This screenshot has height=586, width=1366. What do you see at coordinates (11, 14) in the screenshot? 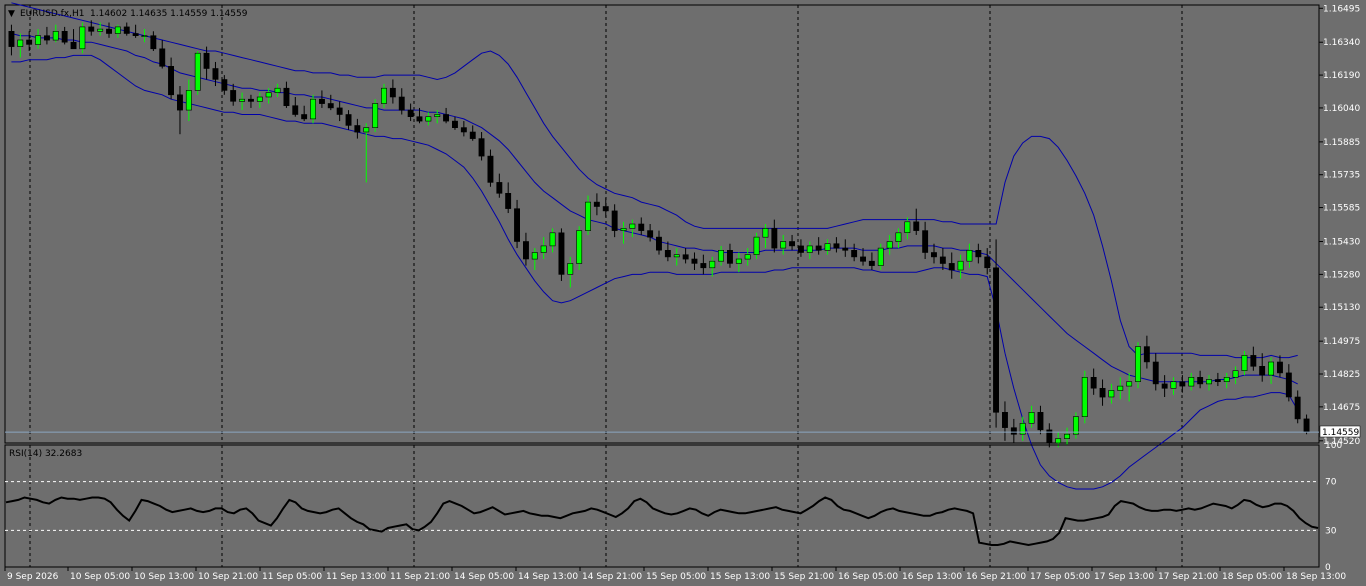
I see `symbol-arrow-icon: ▼` at bounding box center [11, 14].